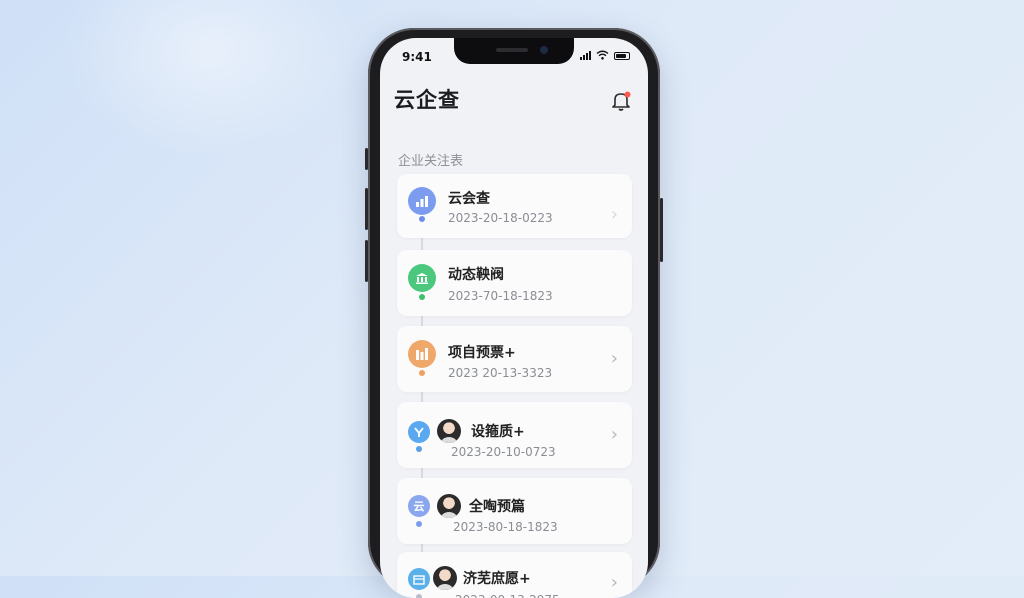 The height and width of the screenshot is (598, 1024). What do you see at coordinates (514, 283) in the screenshot?
I see `list-item-2: 动态鞅阀 2023-70-18-1823` at bounding box center [514, 283].